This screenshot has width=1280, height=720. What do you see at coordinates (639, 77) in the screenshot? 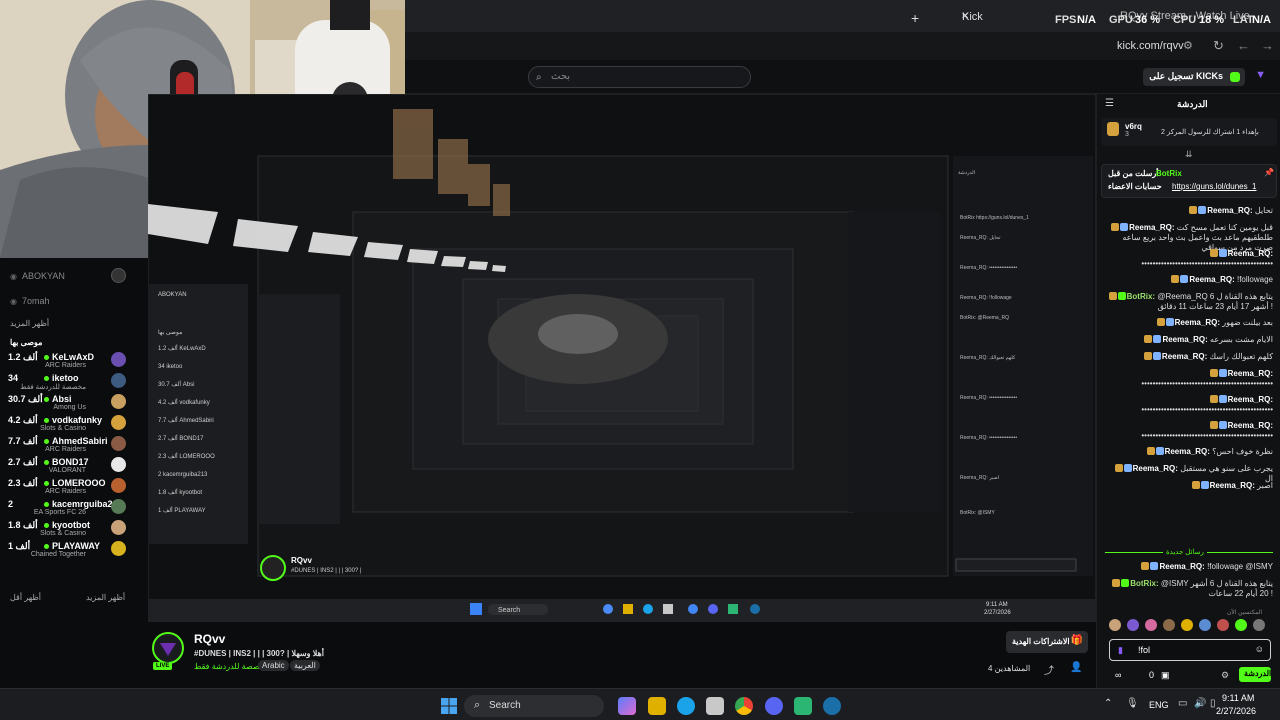
I see `search-input: بحث` at bounding box center [639, 77].